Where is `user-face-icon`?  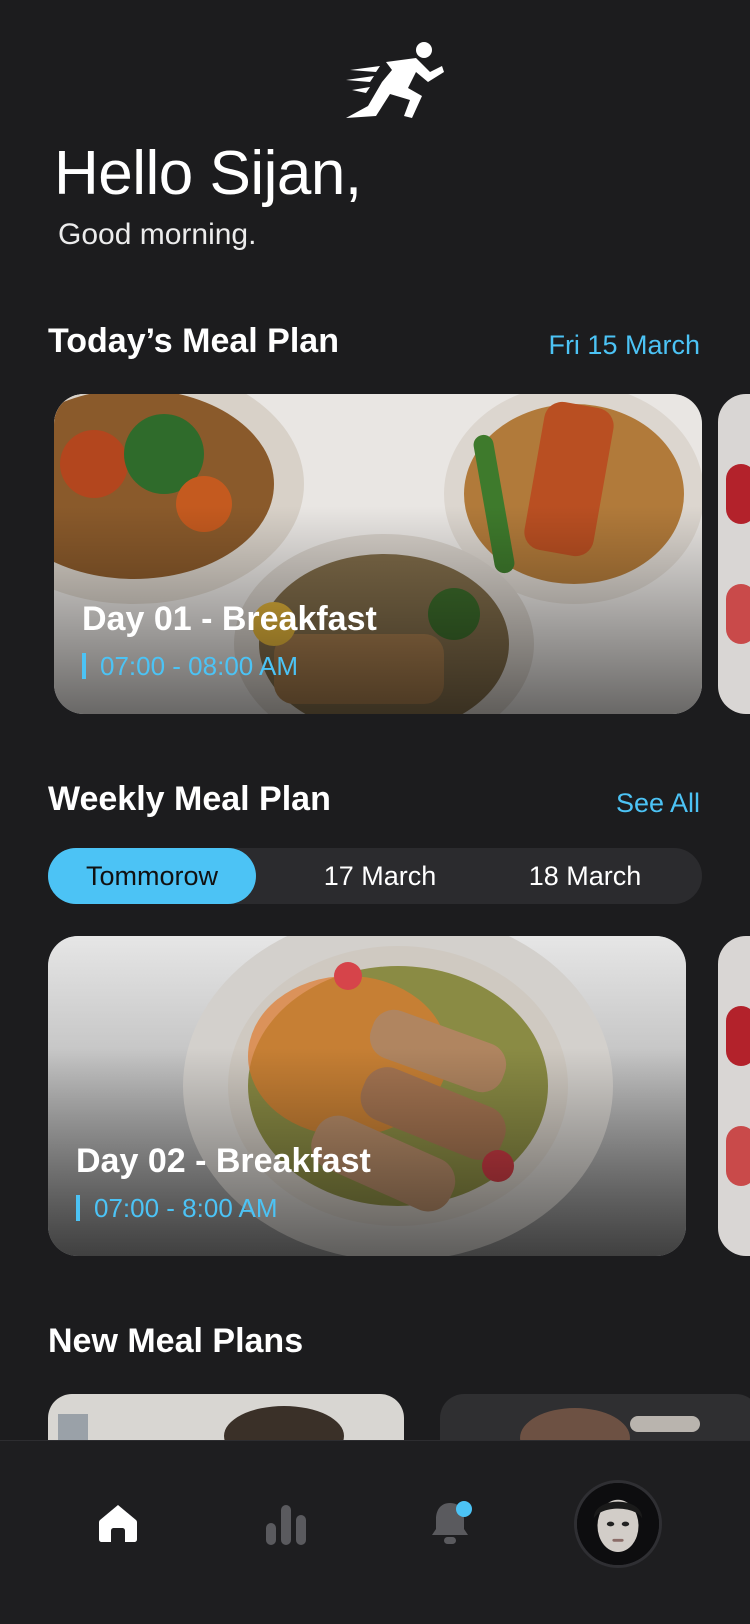 user-face-icon is located at coordinates (618, 1524).